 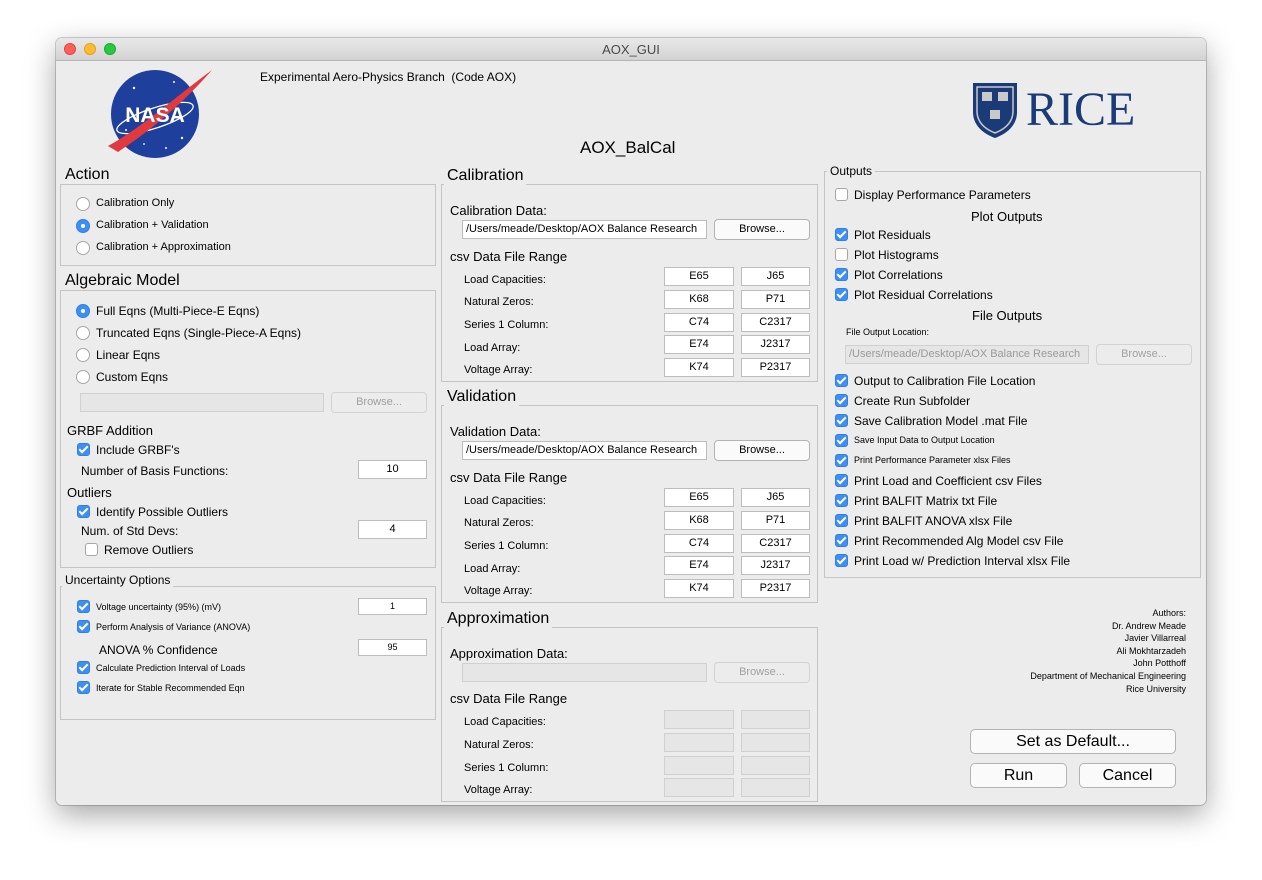 What do you see at coordinates (83, 355) in the screenshot?
I see `radio-linear-eqns` at bounding box center [83, 355].